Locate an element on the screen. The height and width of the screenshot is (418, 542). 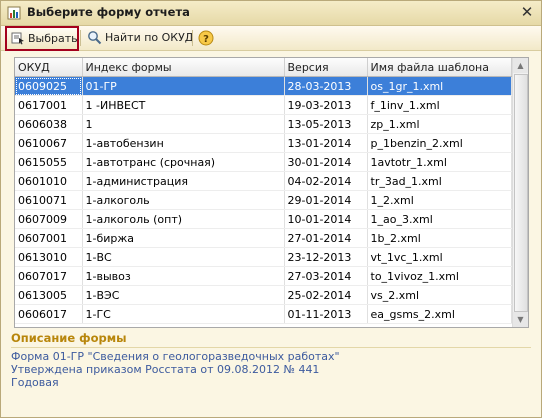
column-header-template-file: Имя файла шаблона is located at coordinates (439, 67).